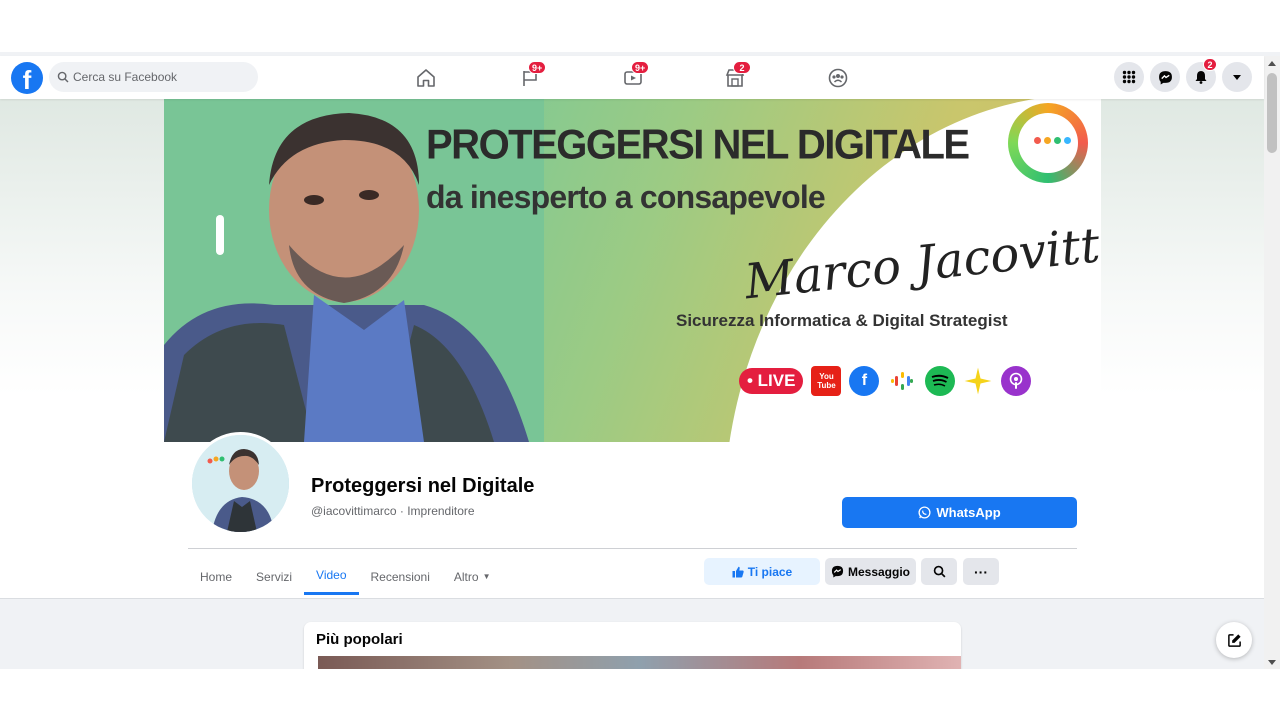 The width and height of the screenshot is (1280, 720). I want to click on marketplace-badge: 2, so click(742, 67).